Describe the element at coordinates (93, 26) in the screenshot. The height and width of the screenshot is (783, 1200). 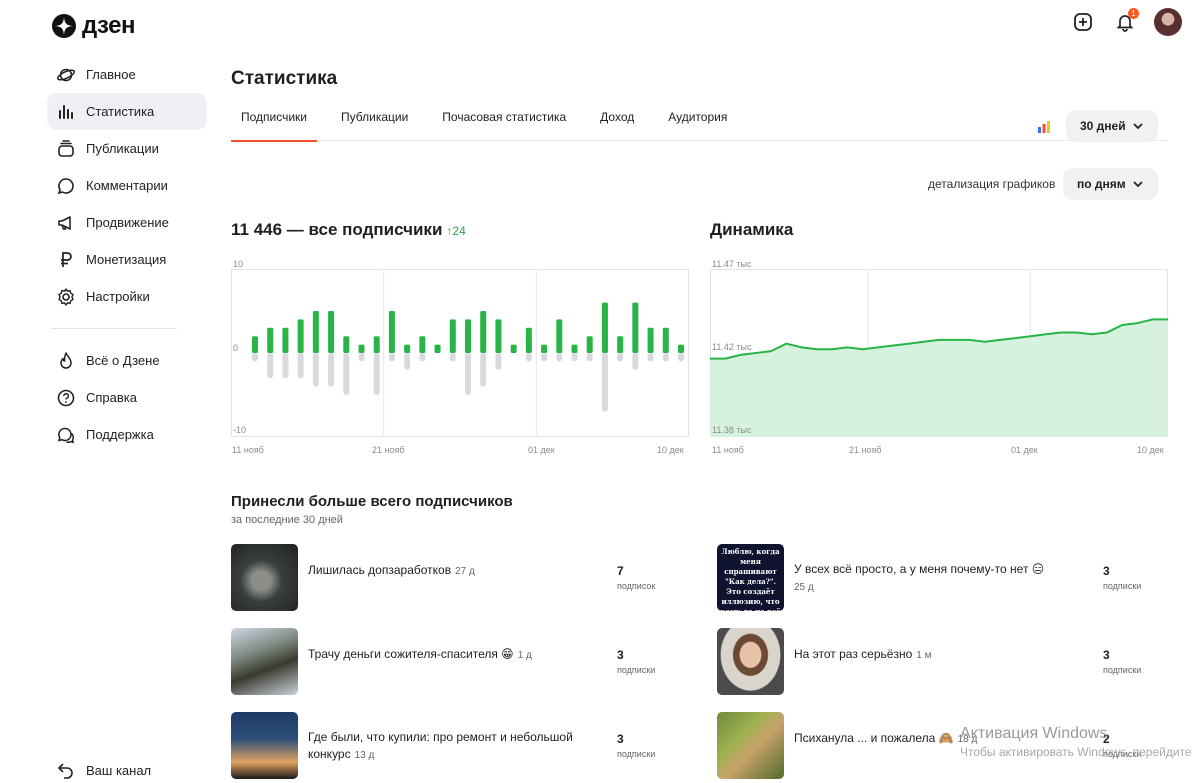
I see `brand-logo: дзен` at that location.